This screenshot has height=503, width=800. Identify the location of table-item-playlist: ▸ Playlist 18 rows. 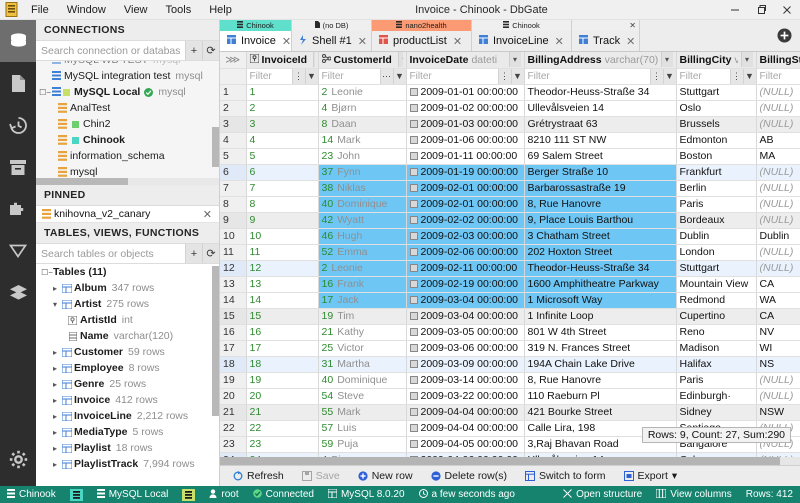
(127, 448).